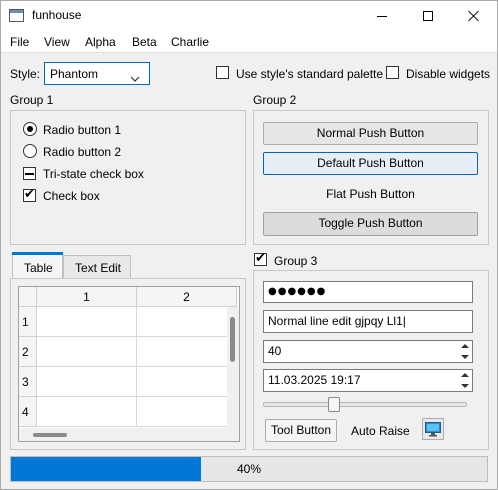 This screenshot has width=498, height=490. What do you see at coordinates (260, 258) in the screenshot?
I see `group3-checkbox` at bounding box center [260, 258].